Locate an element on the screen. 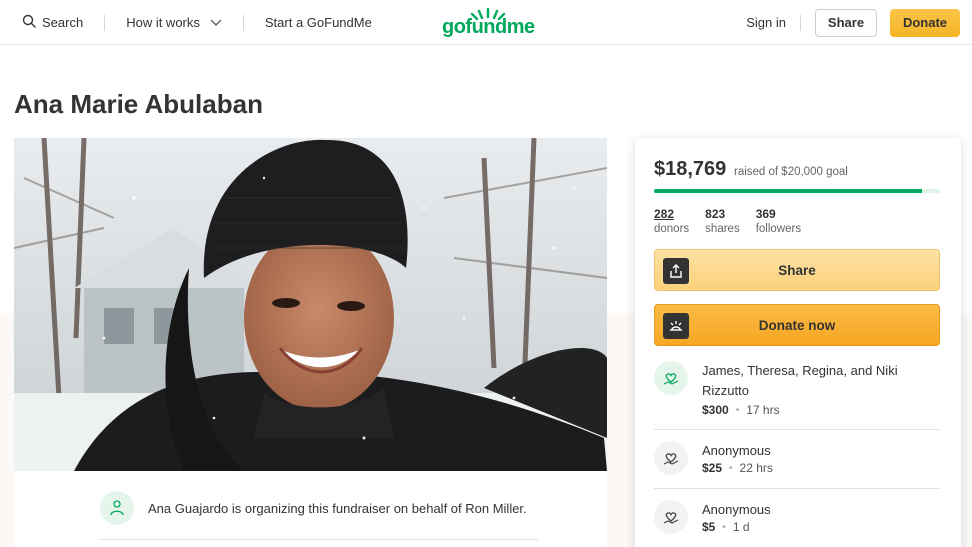 The width and height of the screenshot is (972, 547). stat-label: followers is located at coordinates (778, 229).